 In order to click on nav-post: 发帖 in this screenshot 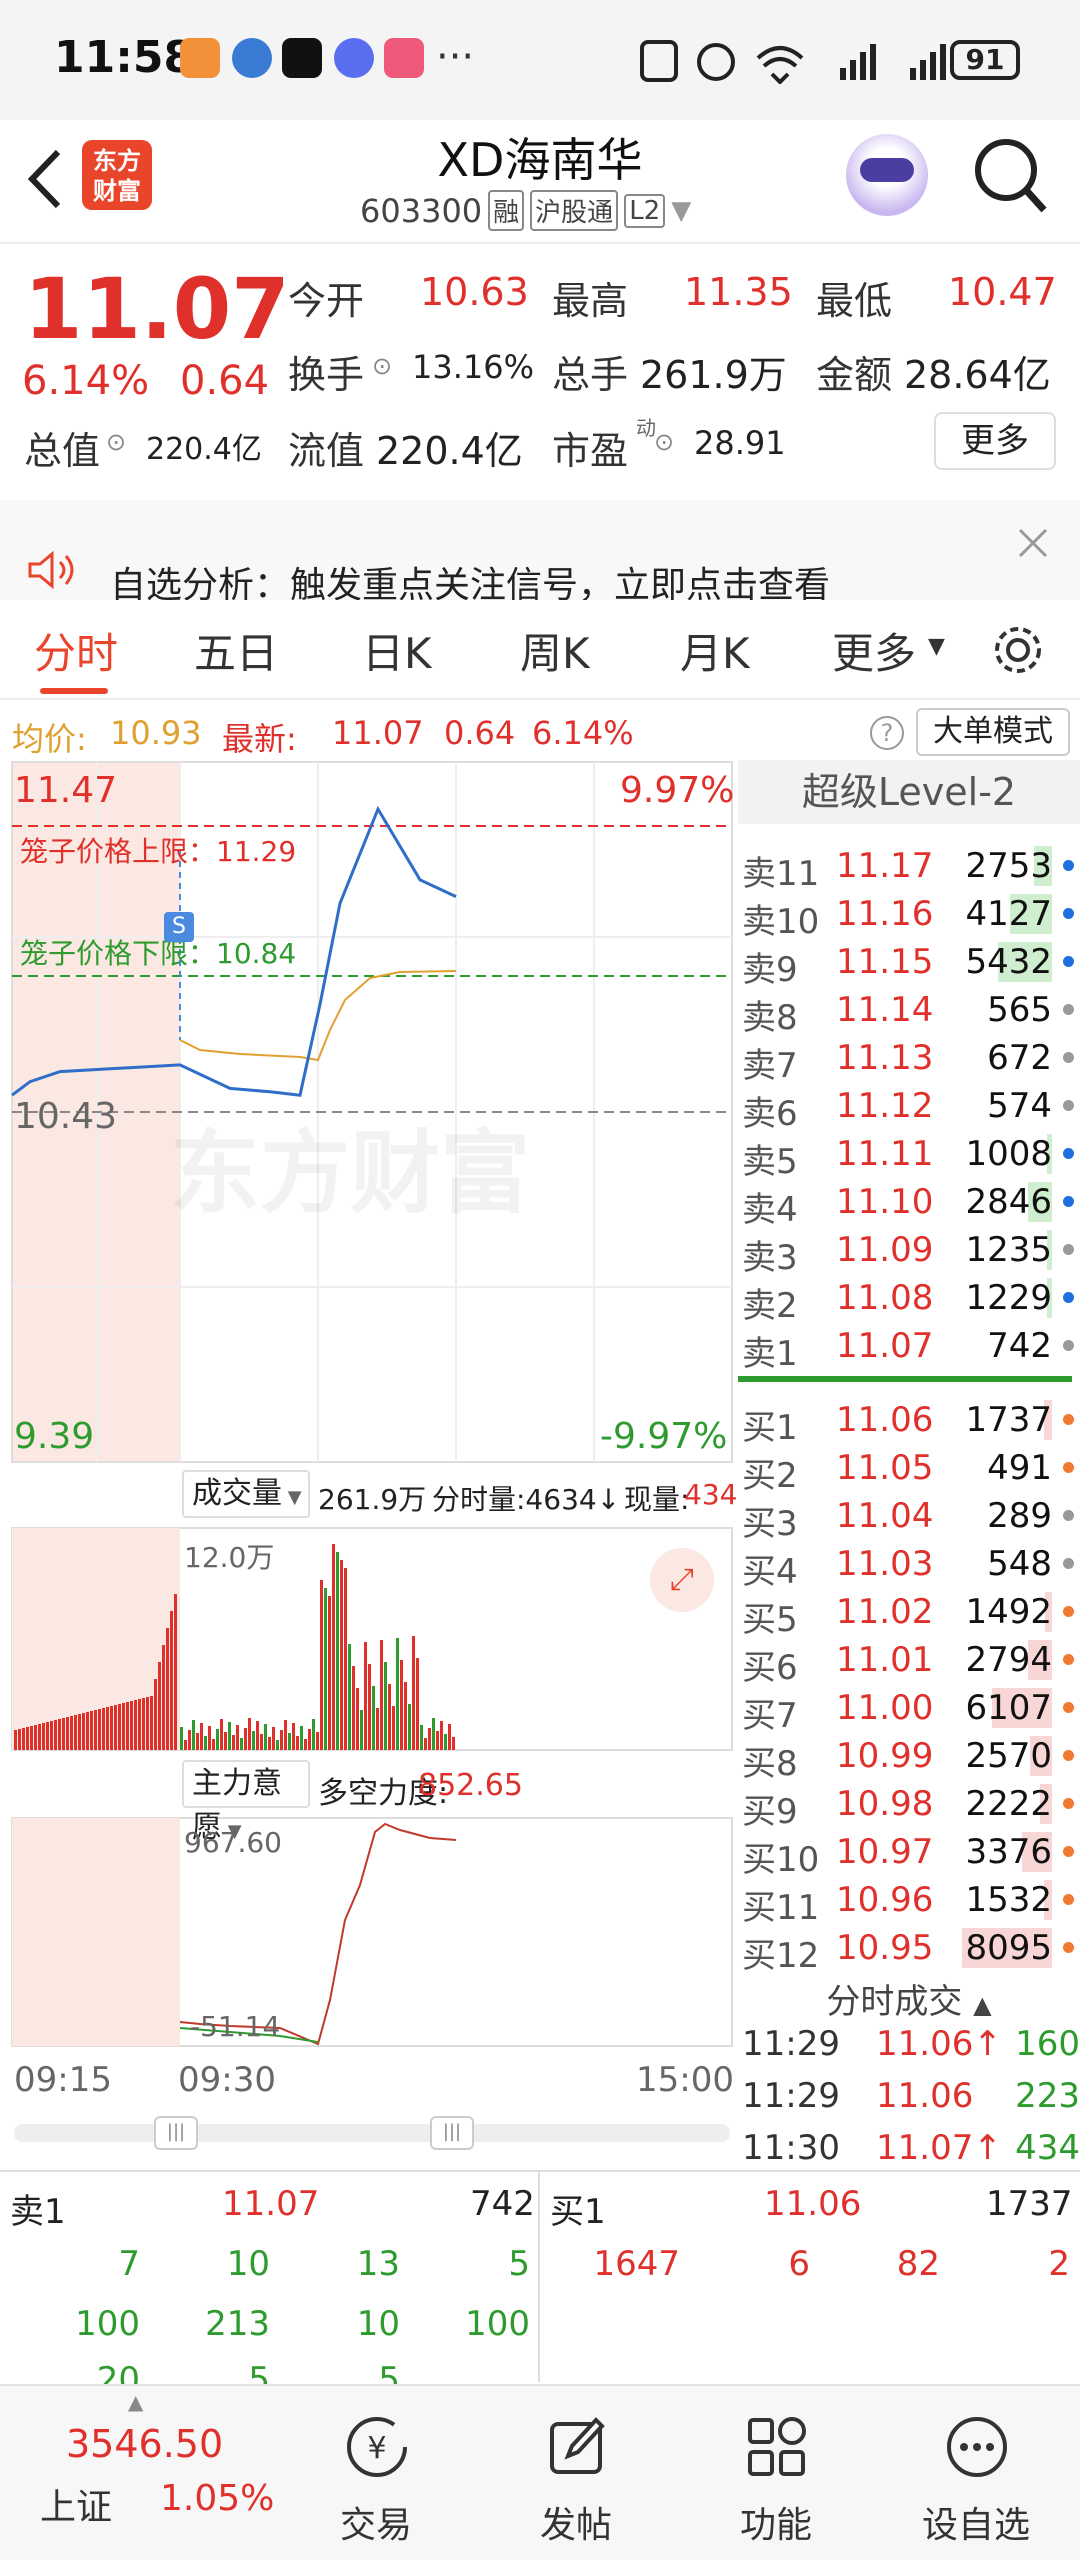, I will do `click(576, 2474)`.